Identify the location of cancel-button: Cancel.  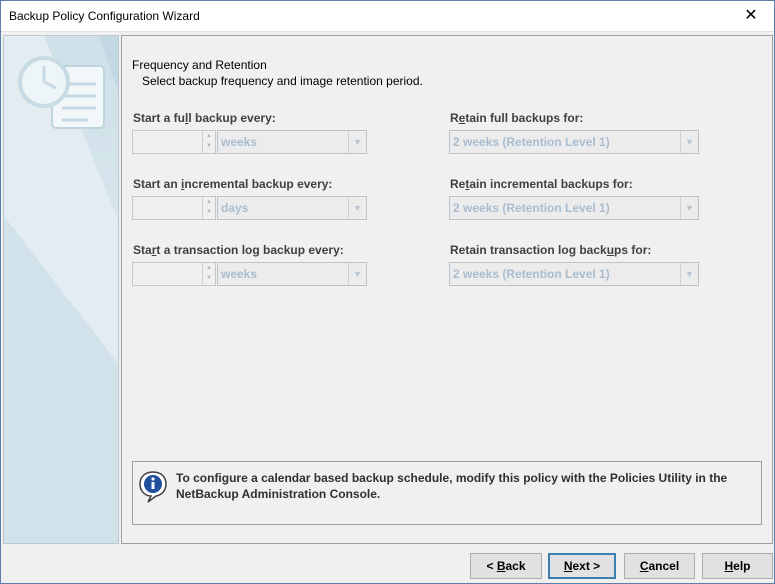
(659, 566).